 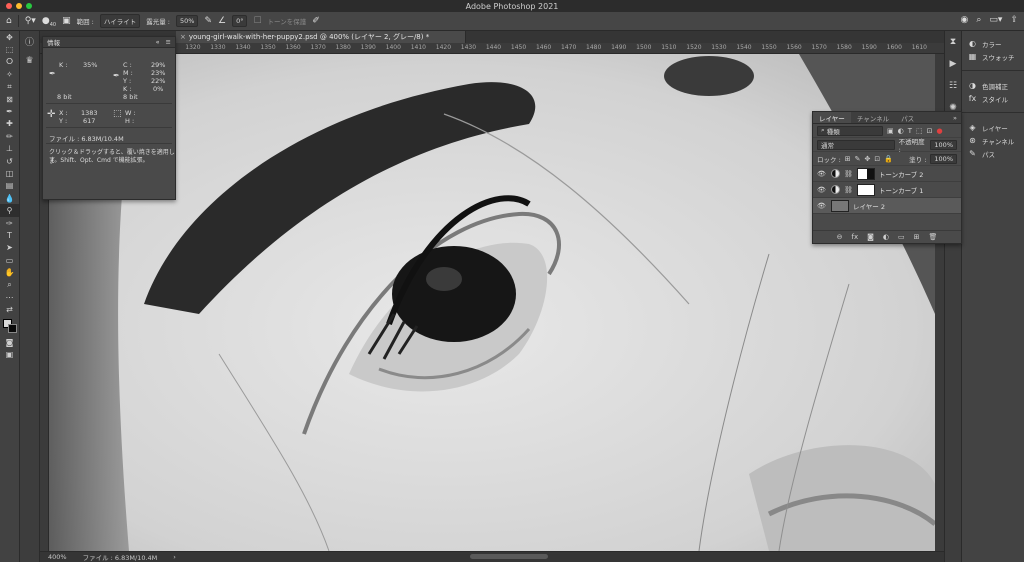 I want to click on background-color, so click(x=12, y=328).